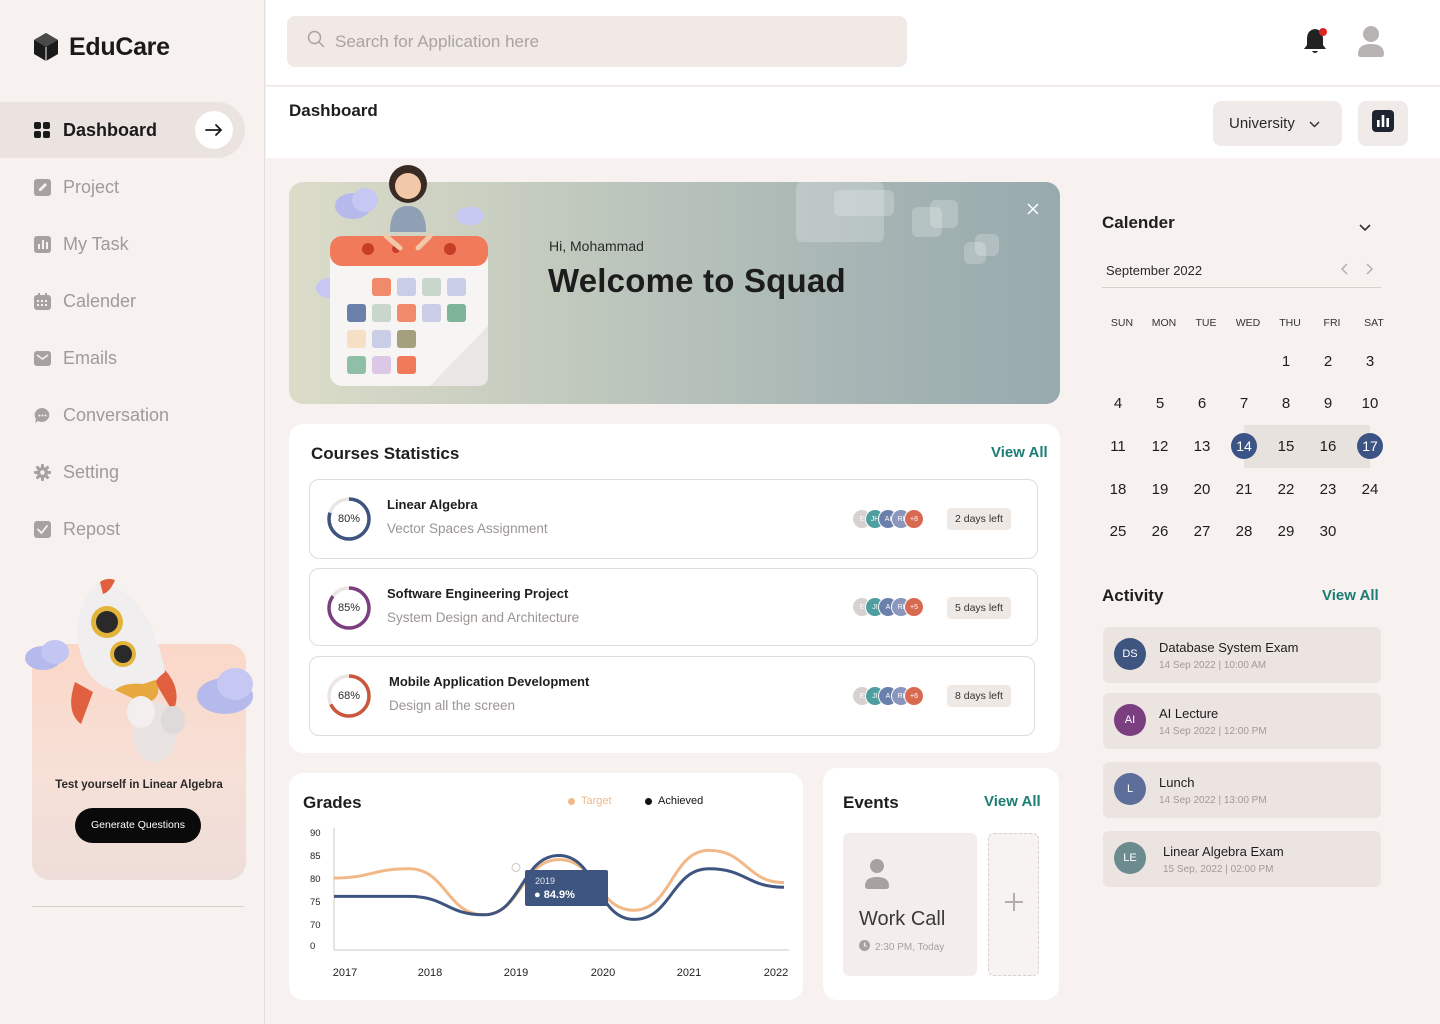 This screenshot has width=1440, height=1024. What do you see at coordinates (478, 593) in the screenshot?
I see `course-name: Software Engineering Project` at bounding box center [478, 593].